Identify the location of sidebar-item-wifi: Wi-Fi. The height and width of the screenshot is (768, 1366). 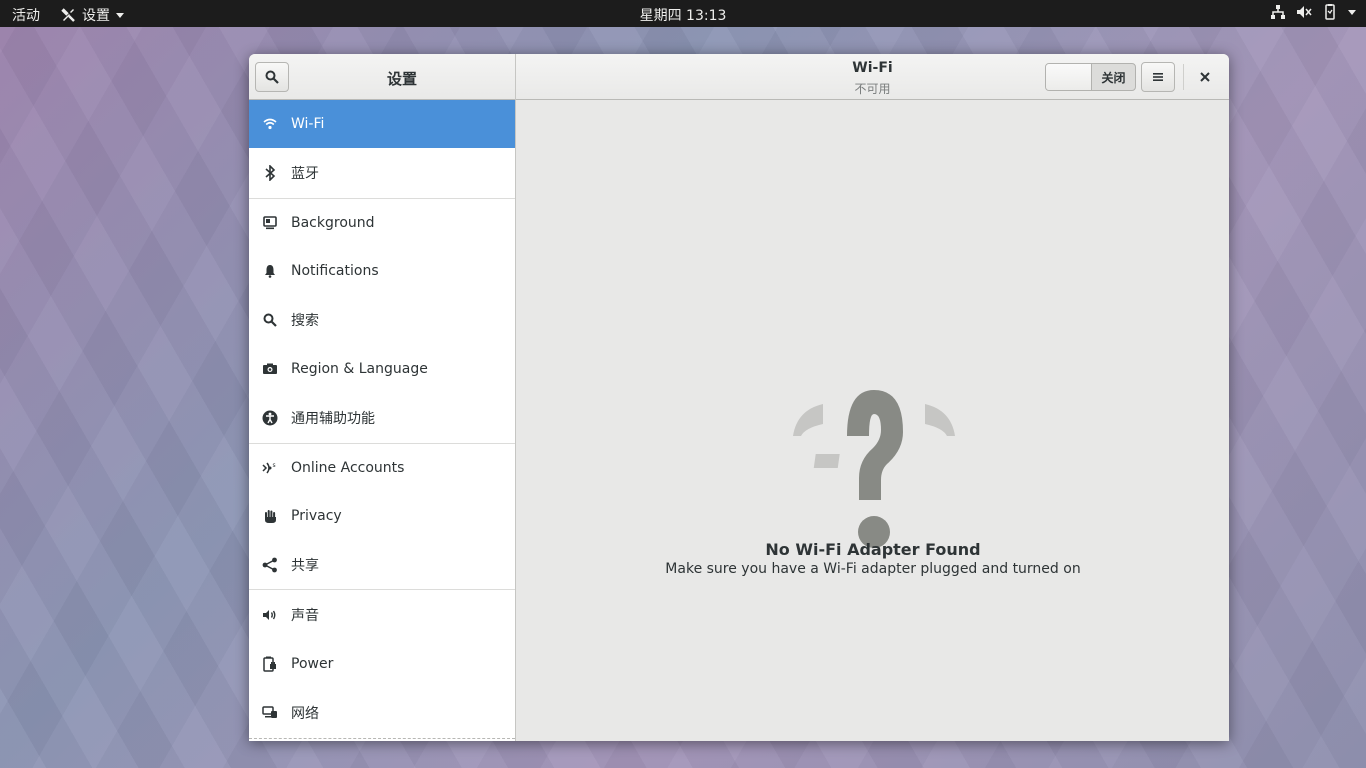
(382, 124).